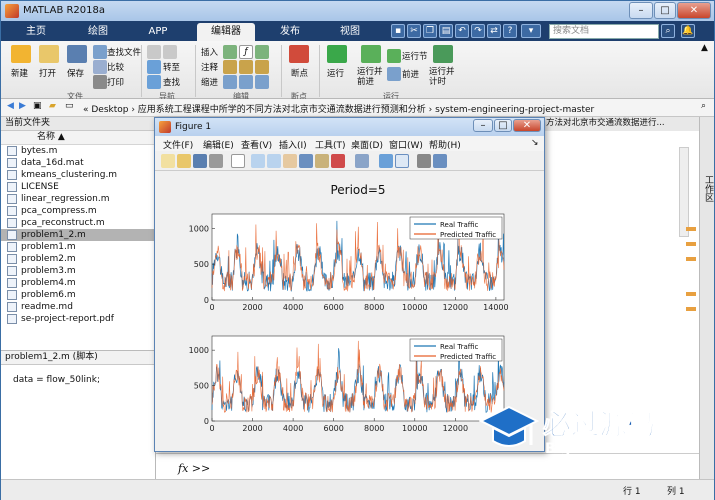 The width and height of the screenshot is (715, 500). Describe the element at coordinates (704, 48) in the screenshot. I see `collapse-ribbon-icon: ▲` at that location.